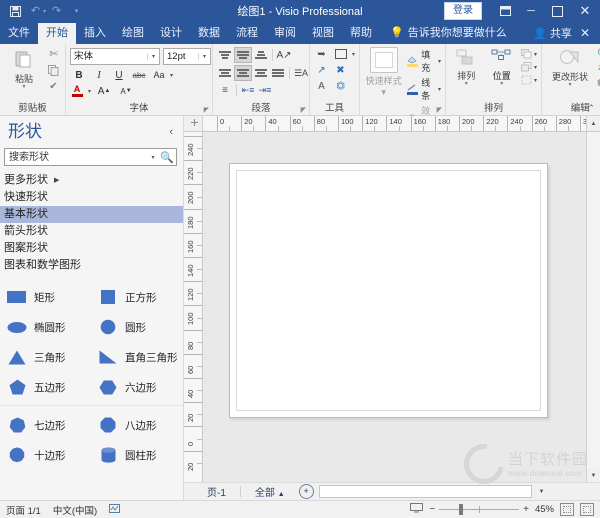  Describe the element at coordinates (570, 85) in the screenshot. I see `change-shape-dropdown-icon: ▾` at that location.